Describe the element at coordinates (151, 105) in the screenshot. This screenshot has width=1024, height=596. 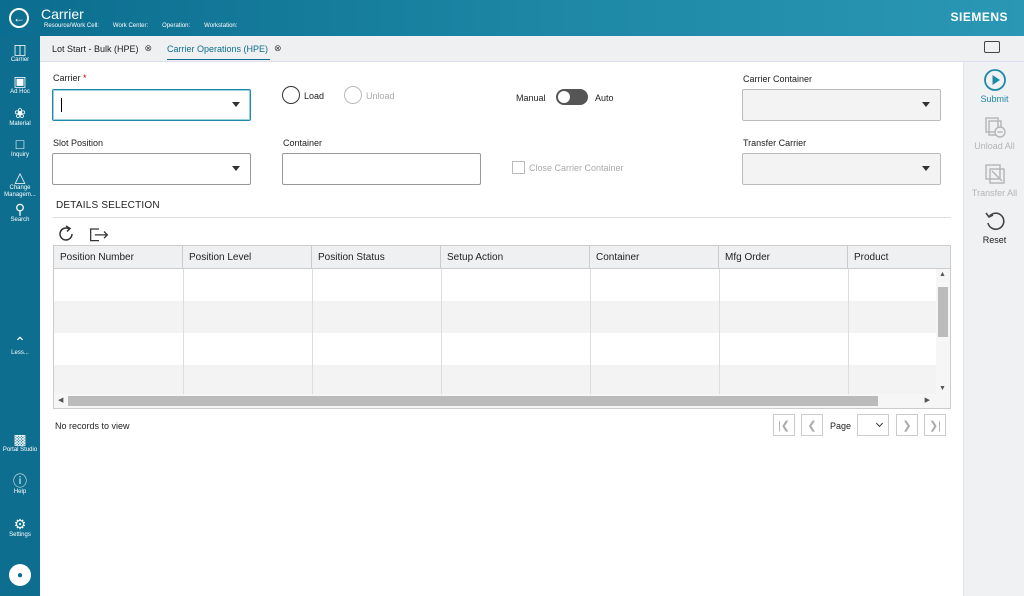
I see `carrier-select` at that location.